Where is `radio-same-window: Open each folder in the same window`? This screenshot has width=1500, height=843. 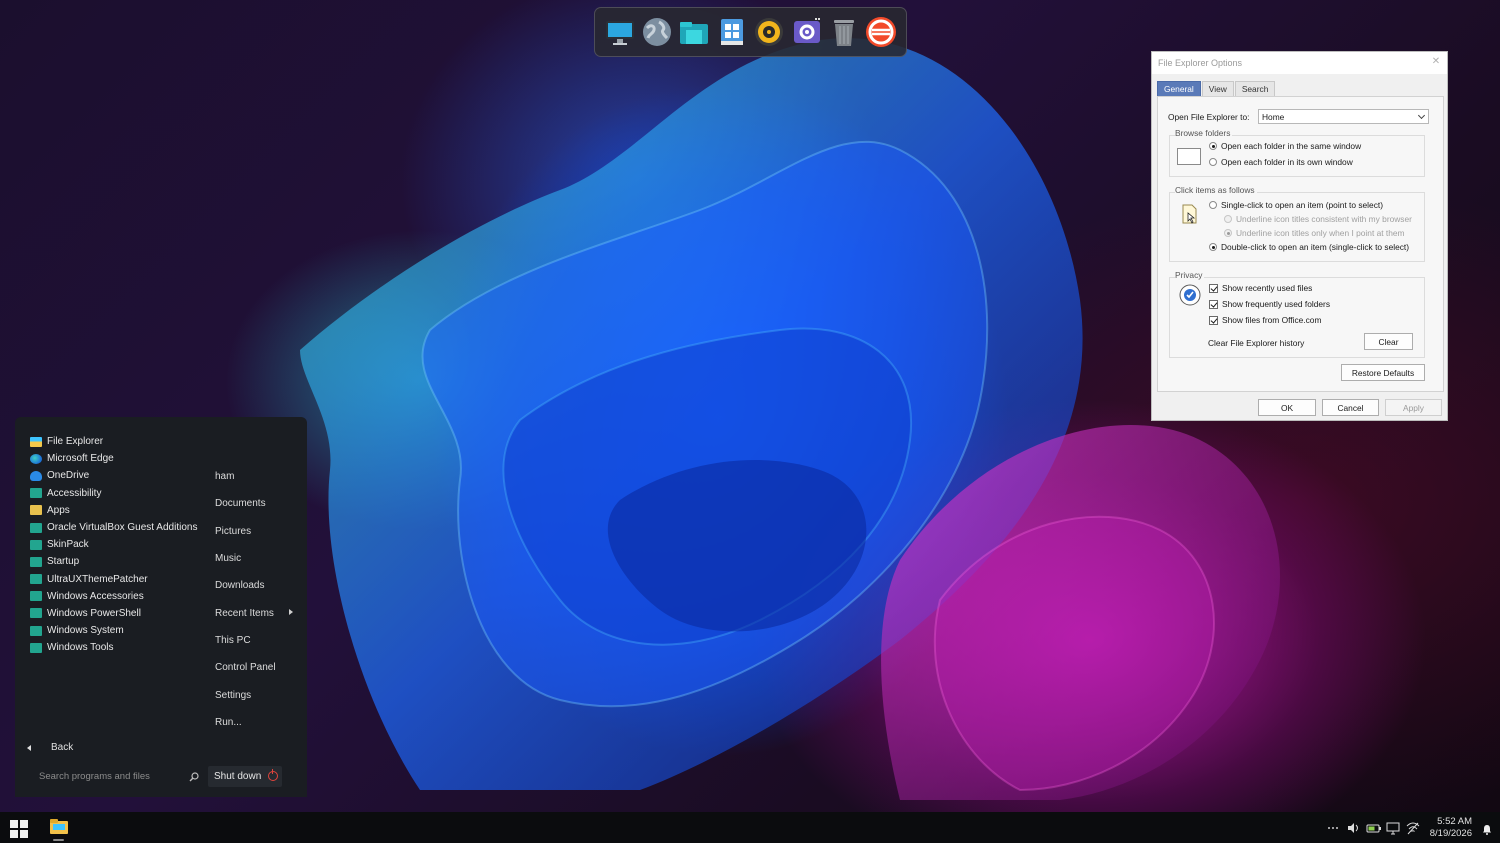
radio-same-window: Open each folder in the same window is located at coordinates (1285, 146).